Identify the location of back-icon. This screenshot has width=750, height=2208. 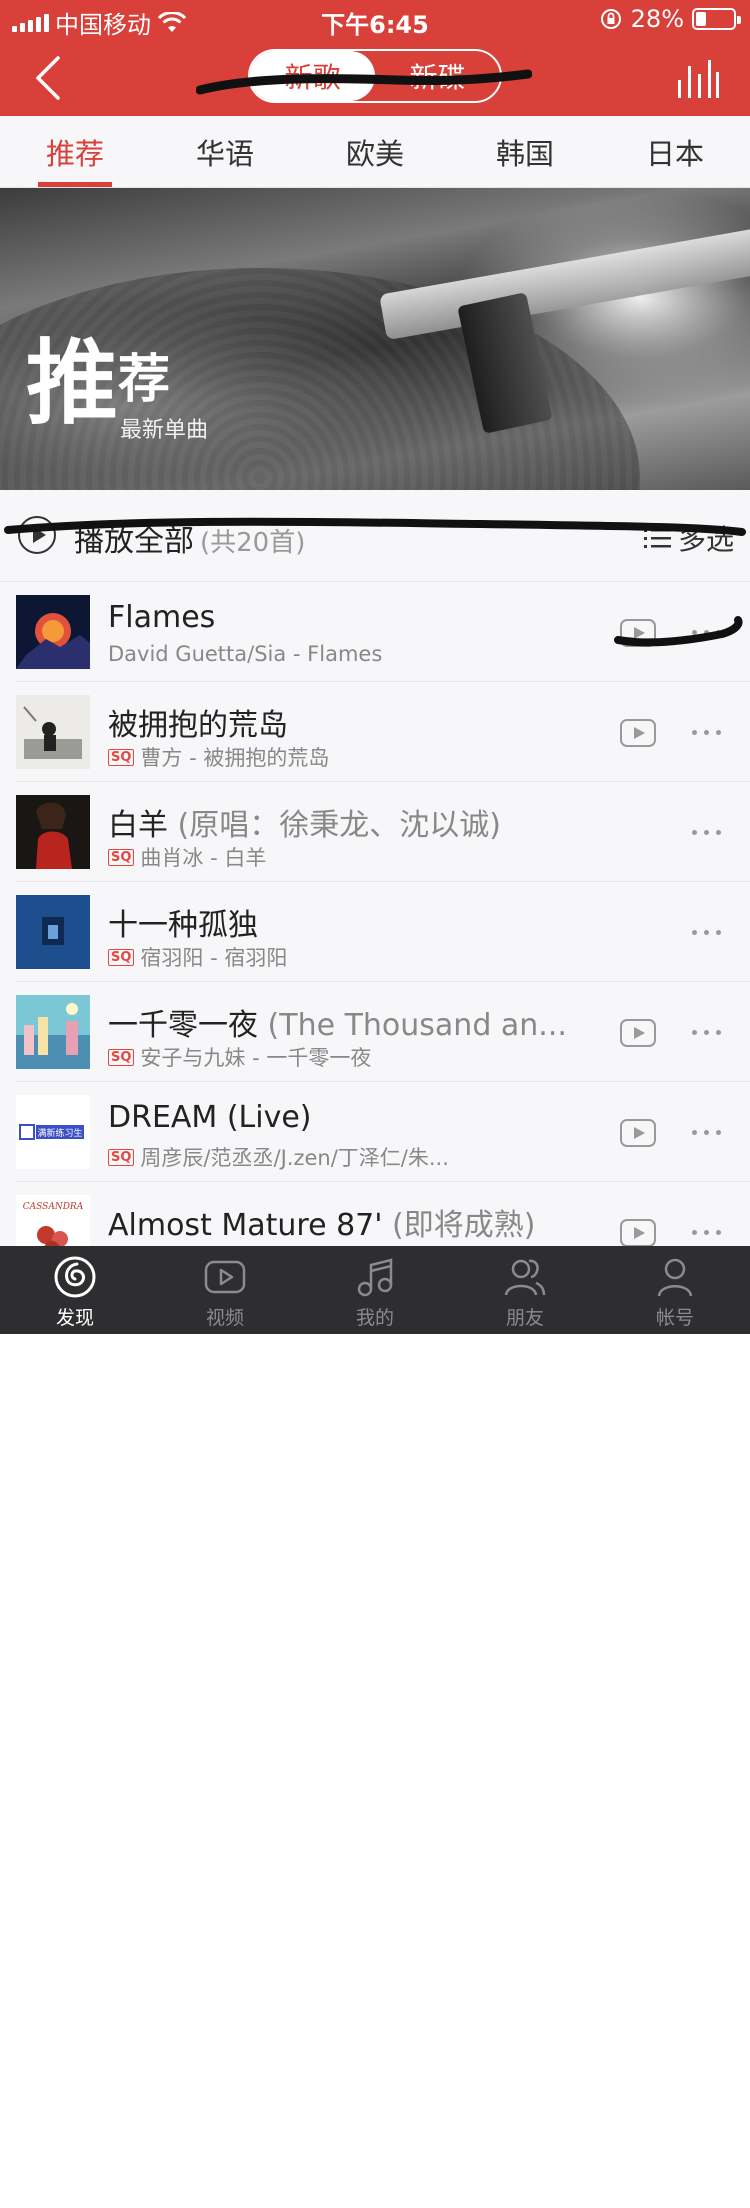
(50, 78).